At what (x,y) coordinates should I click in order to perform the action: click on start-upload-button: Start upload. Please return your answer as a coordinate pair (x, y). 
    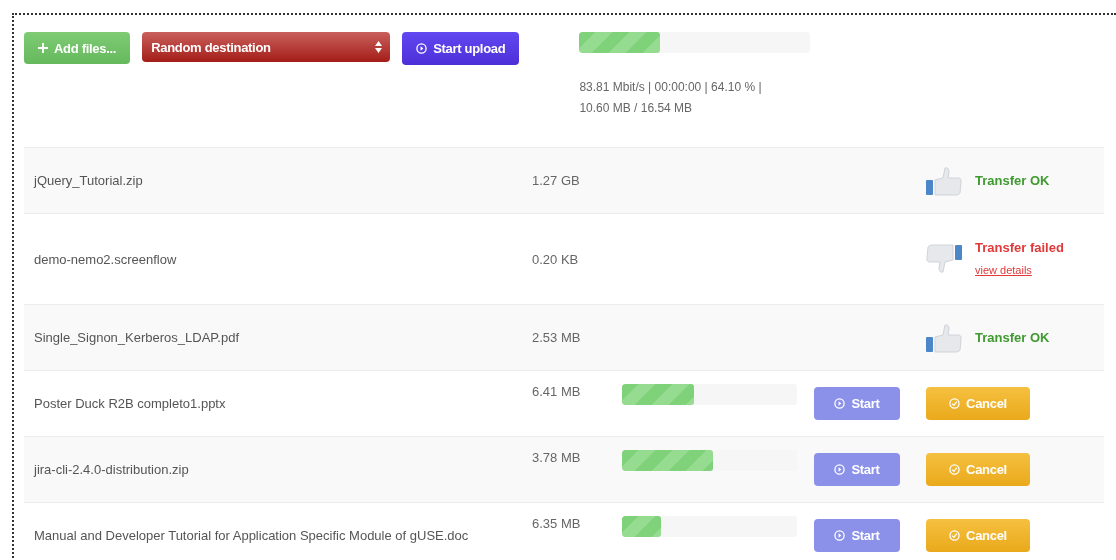
    Looking at the image, I should click on (461, 48).